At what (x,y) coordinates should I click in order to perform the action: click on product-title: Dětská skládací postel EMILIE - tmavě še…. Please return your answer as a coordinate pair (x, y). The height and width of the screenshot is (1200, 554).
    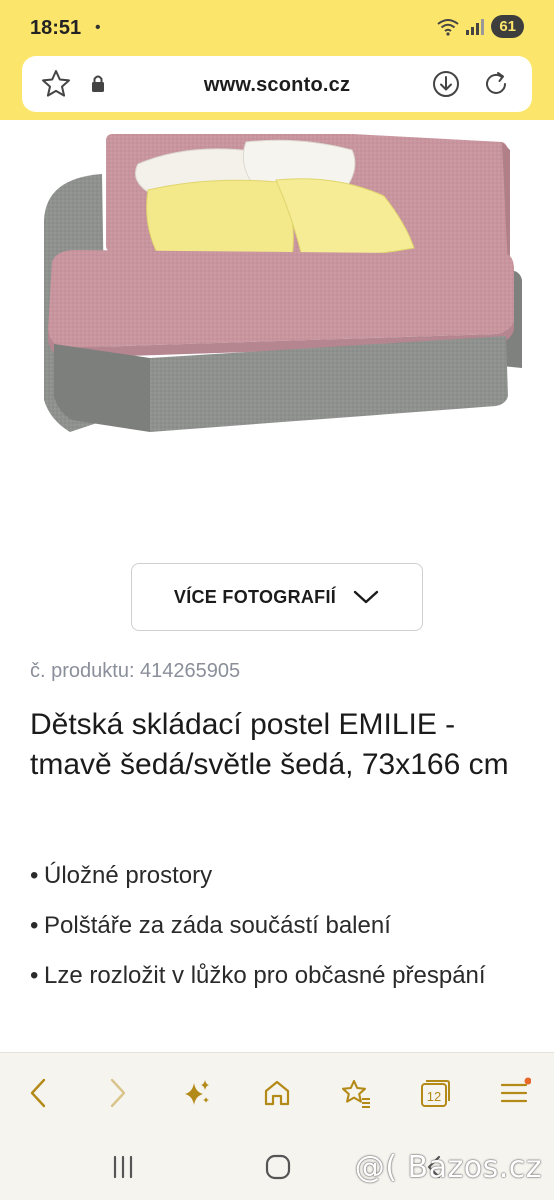
    Looking at the image, I should click on (269, 744).